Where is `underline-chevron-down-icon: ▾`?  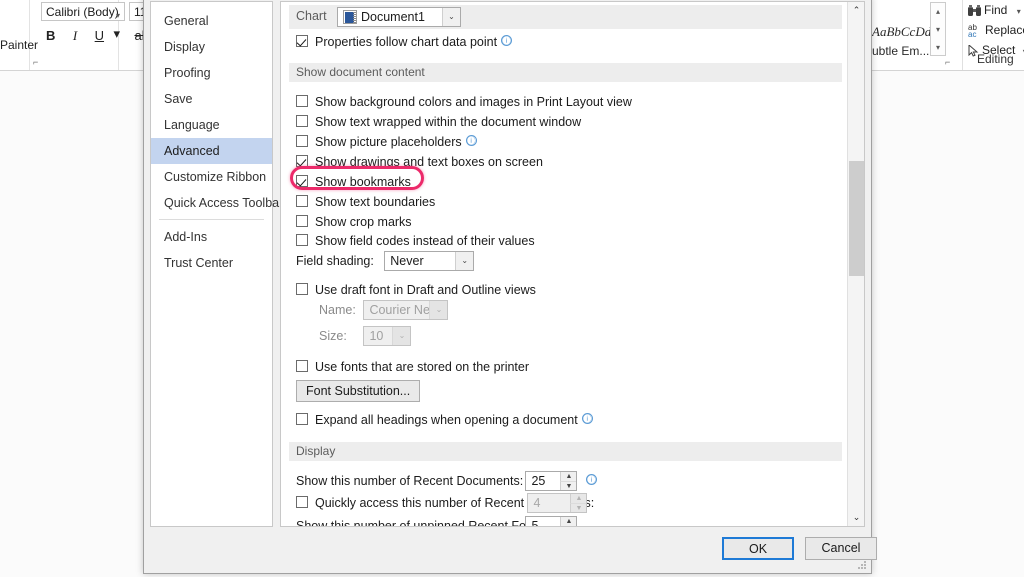
underline-chevron-down-icon: ▾ is located at coordinates (116, 34).